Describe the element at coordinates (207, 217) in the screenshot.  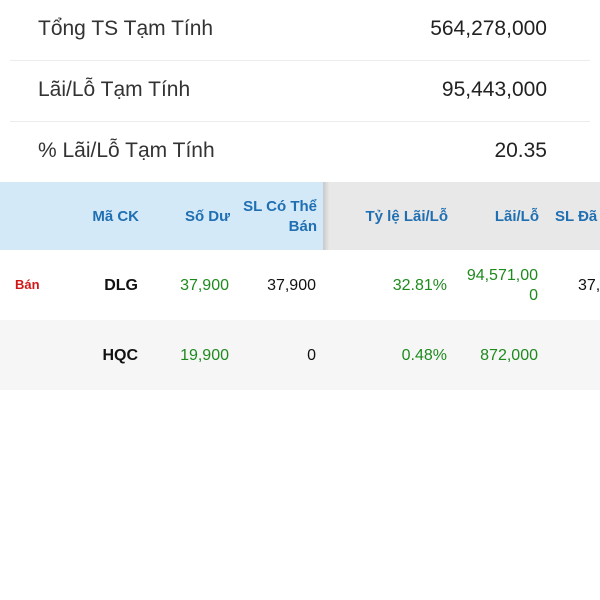
I see `header-balance: Số Dư` at that location.